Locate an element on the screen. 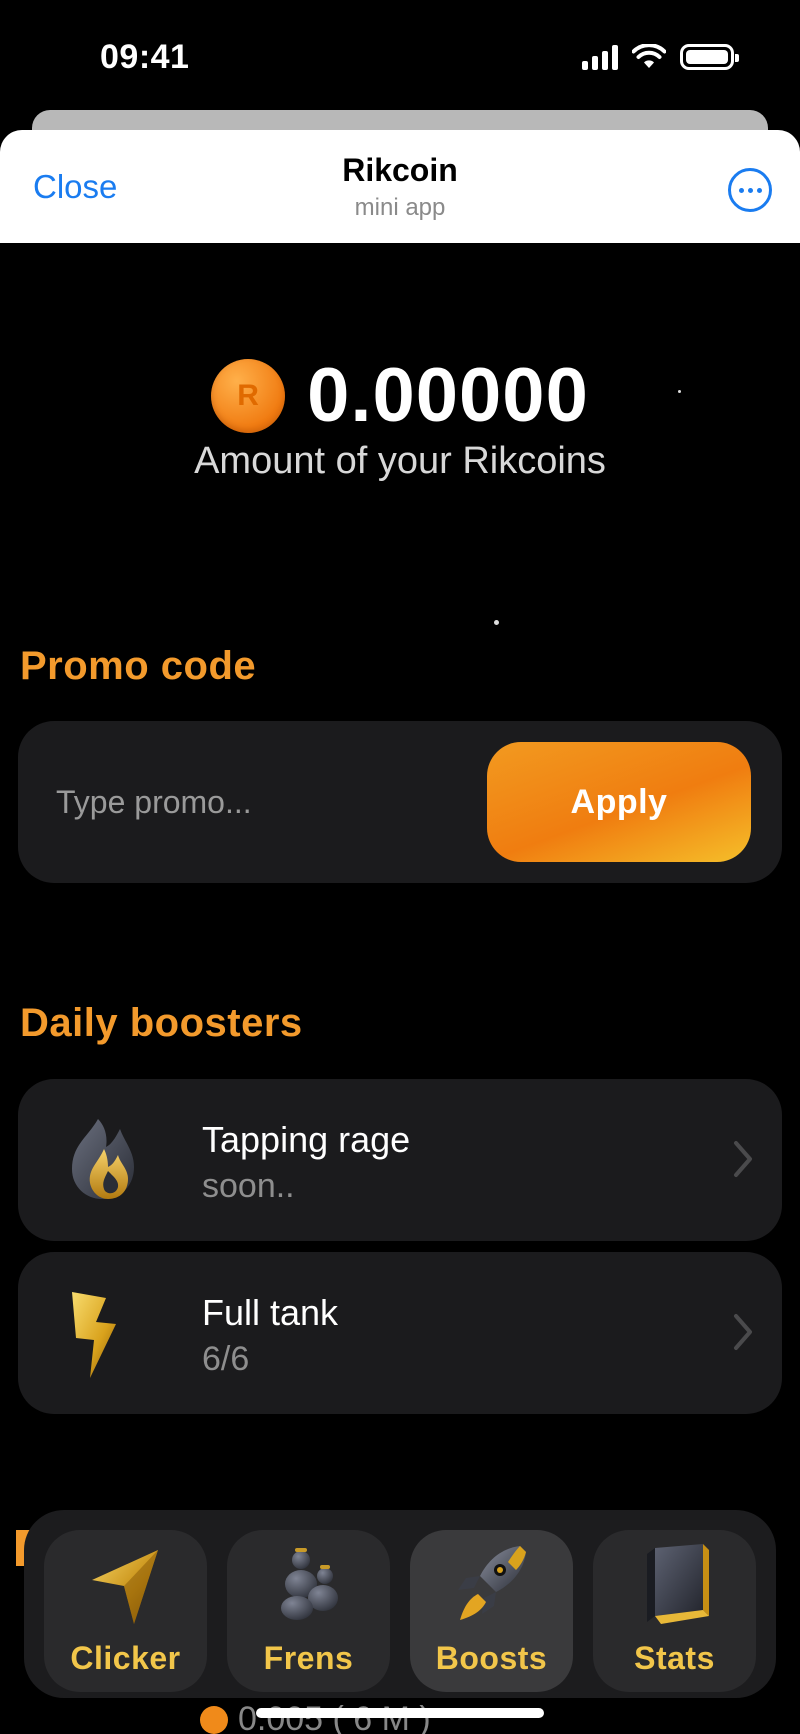 The height and width of the screenshot is (1734, 800). rikcoin-icon: R is located at coordinates (248, 395).